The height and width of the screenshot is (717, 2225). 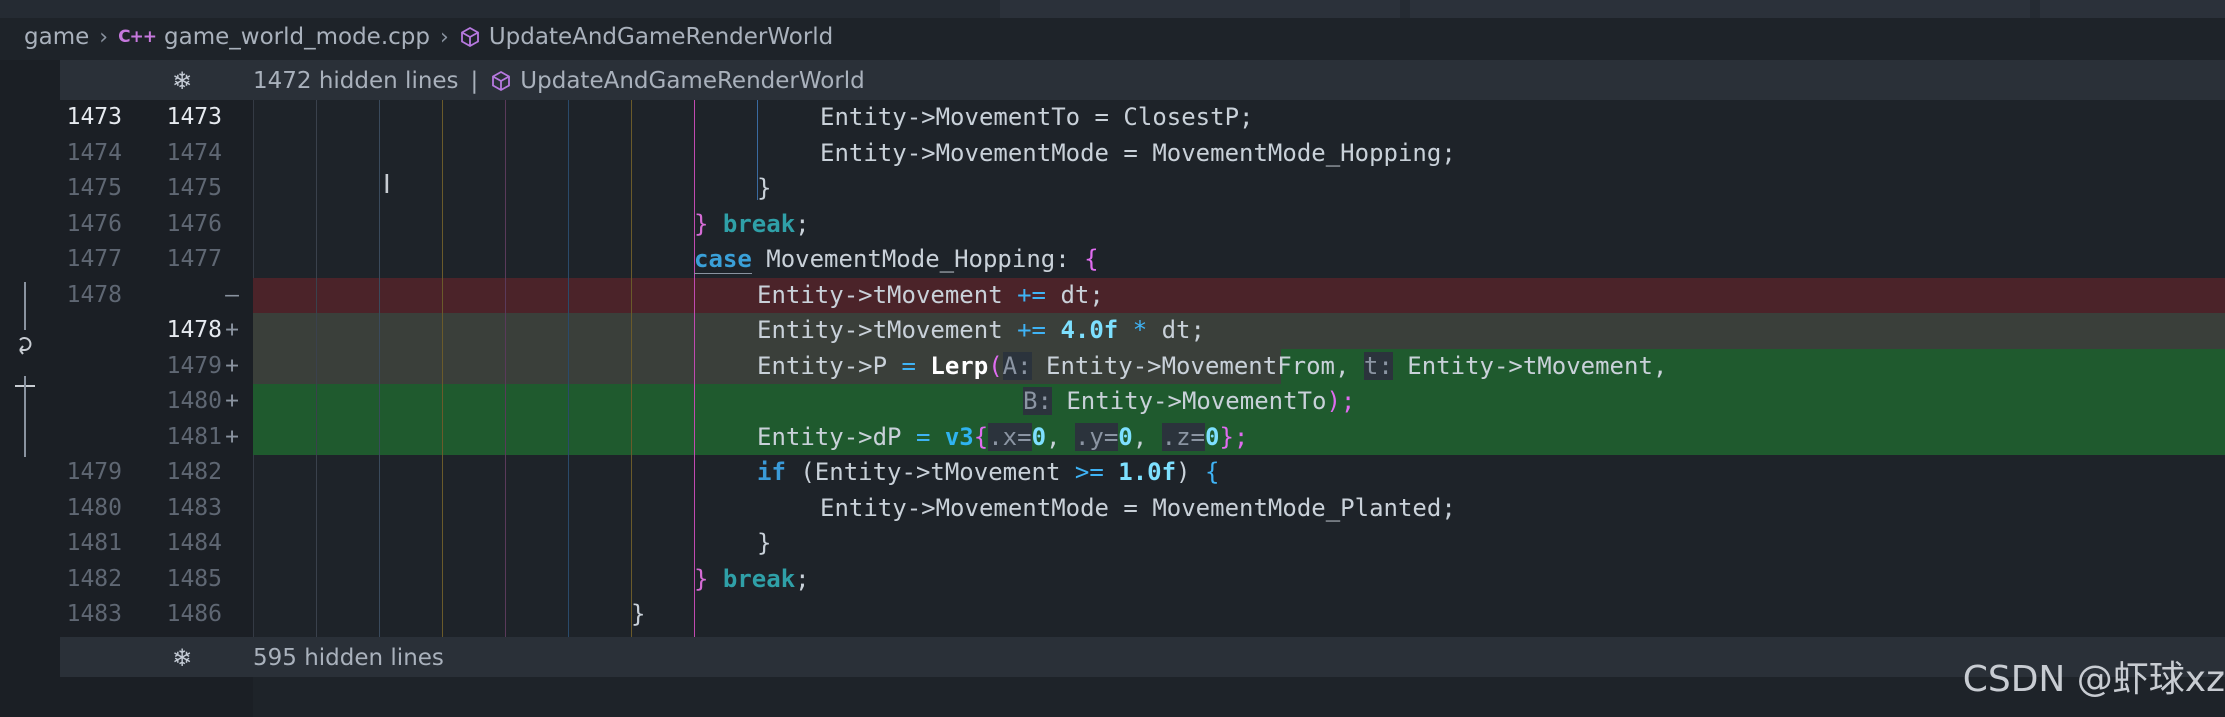 I want to click on token: (, so click(x=995, y=365).